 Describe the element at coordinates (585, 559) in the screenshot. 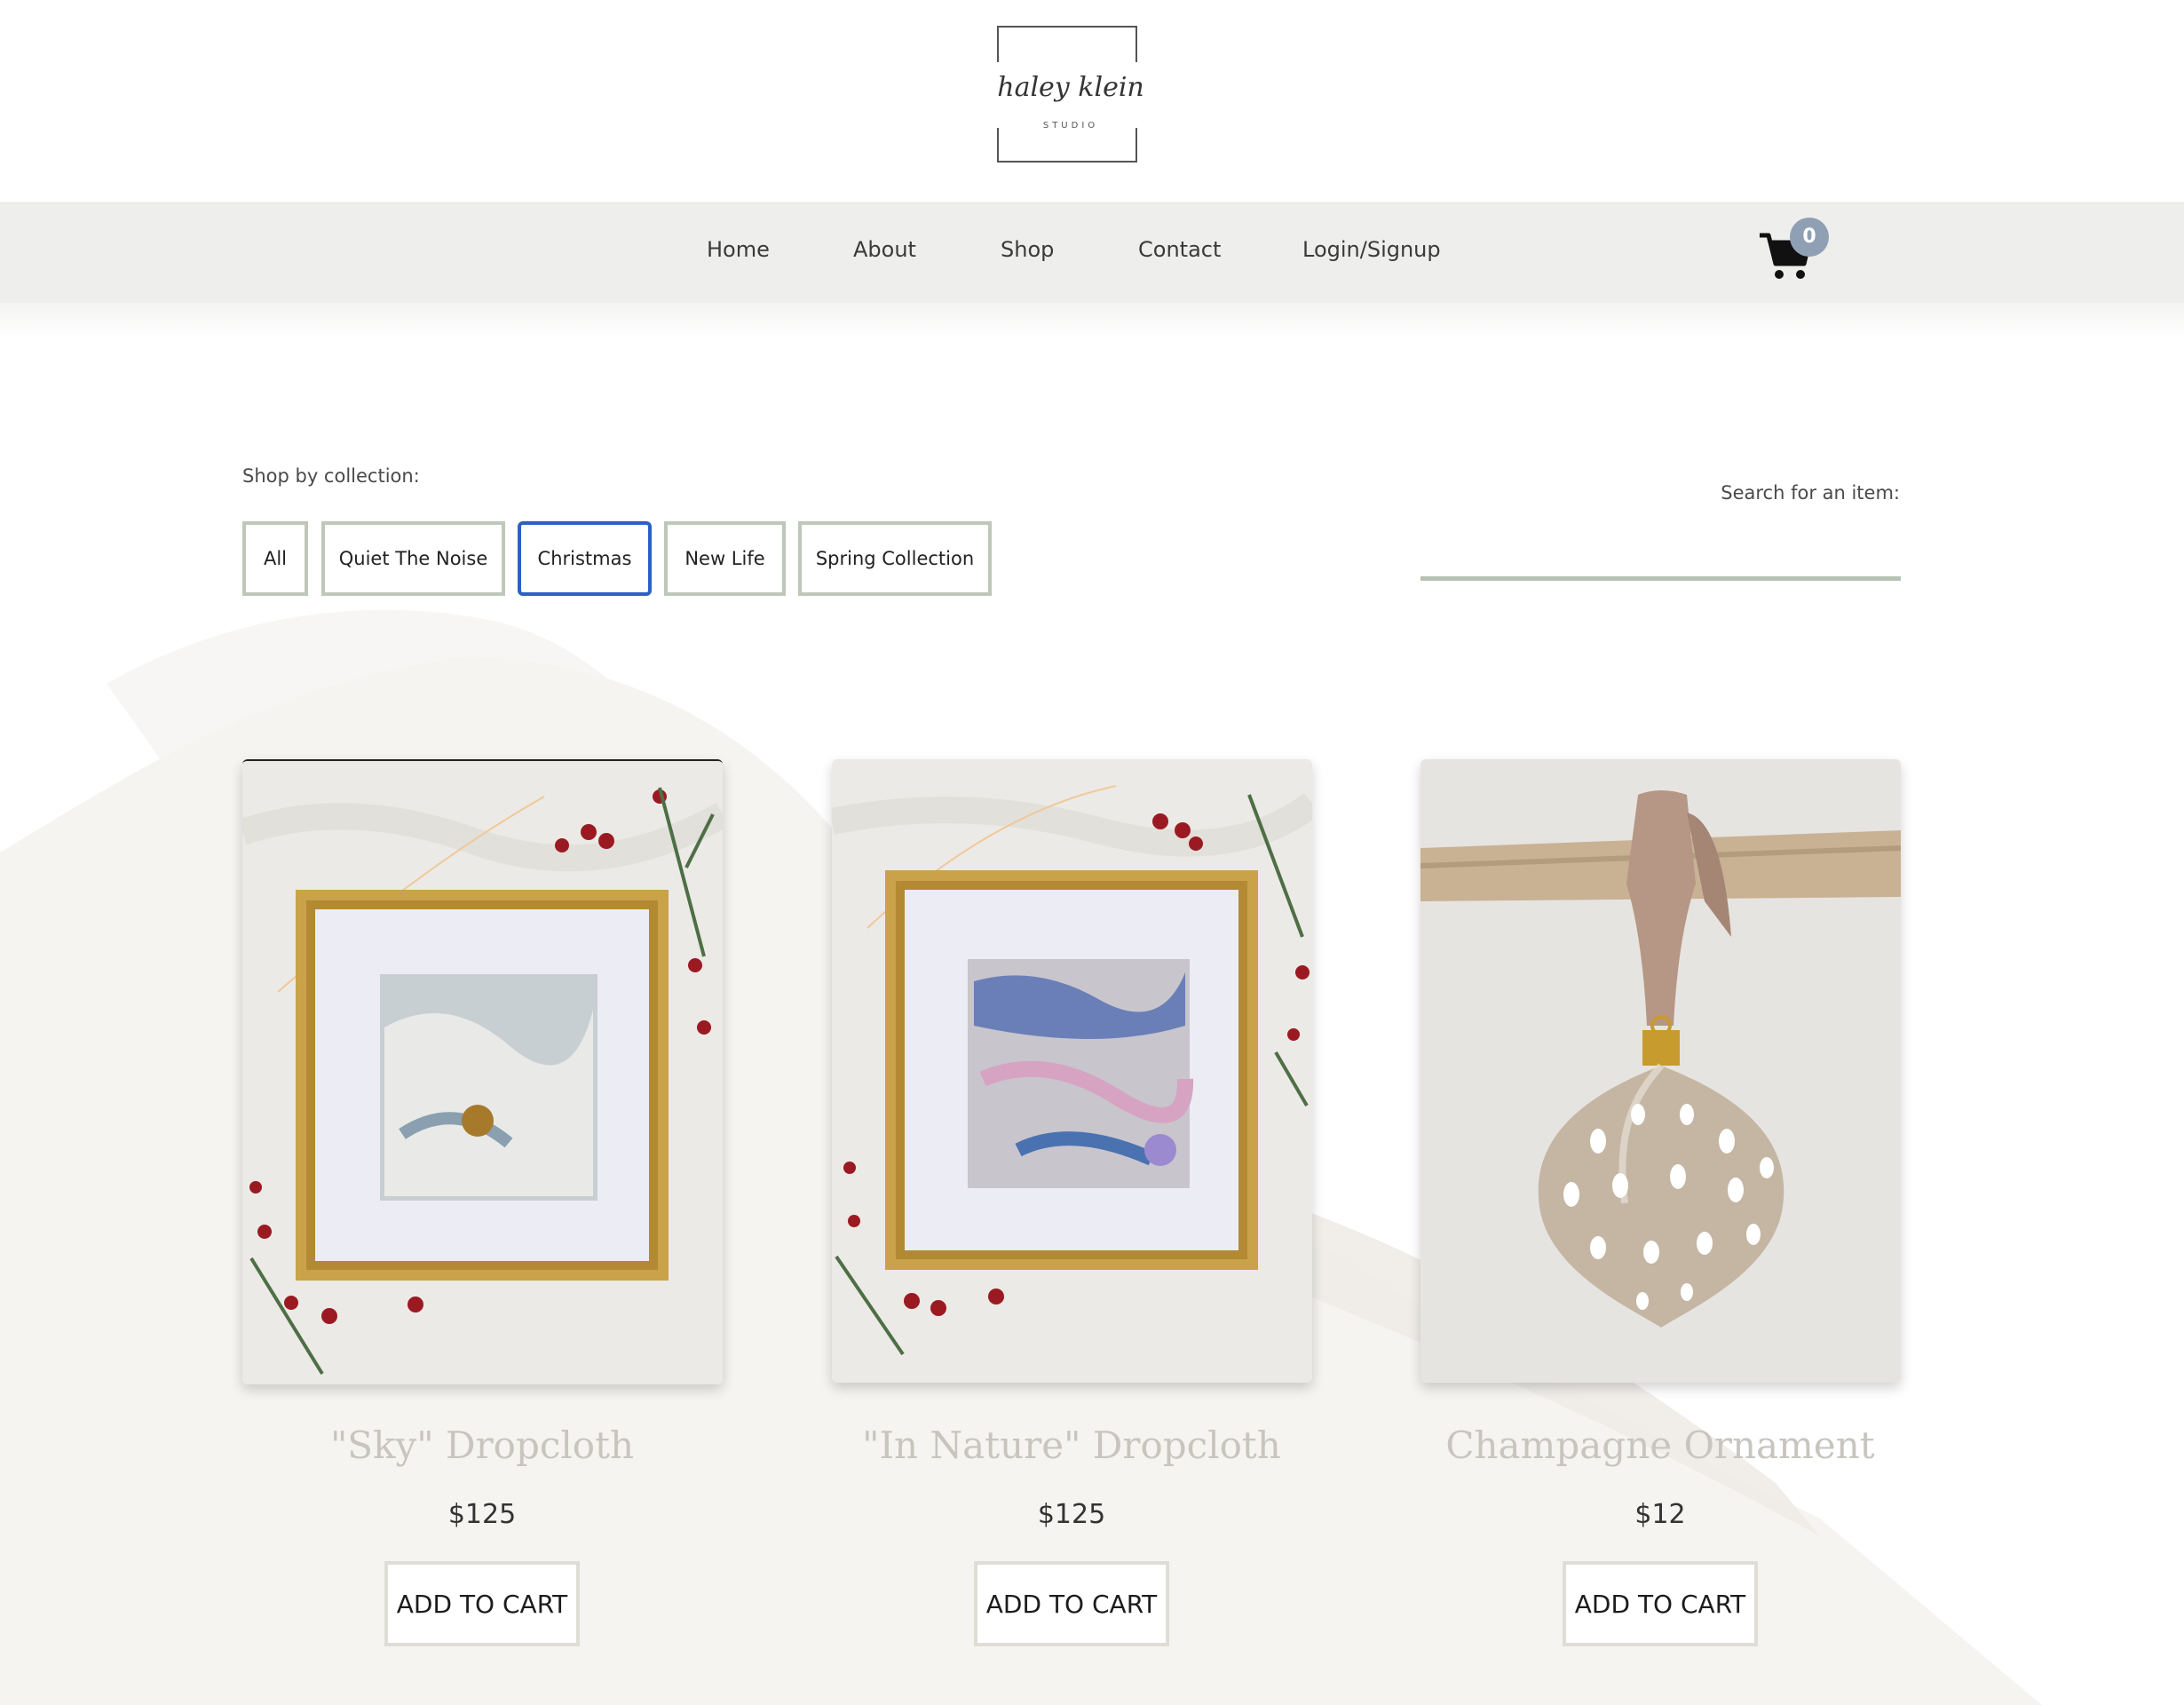

I see `collection-christmas-button: Christmas` at that location.